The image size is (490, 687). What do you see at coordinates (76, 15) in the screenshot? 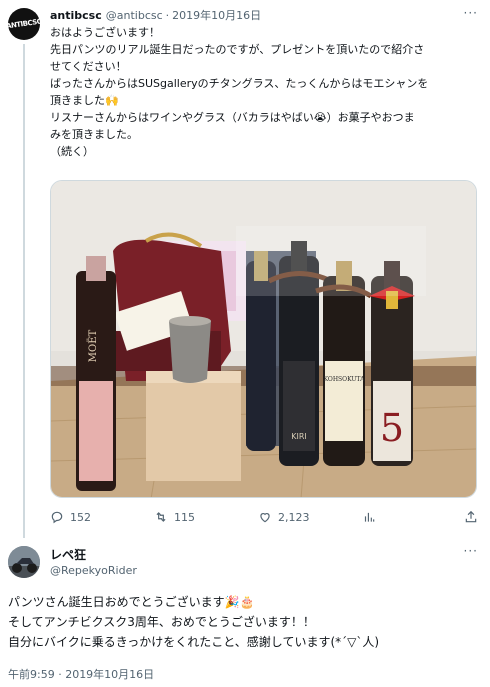
I see `display-name: antibcsc` at bounding box center [76, 15].